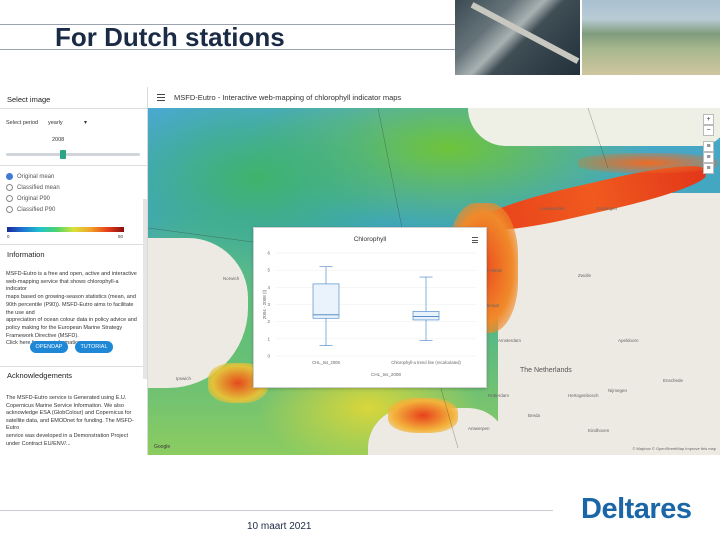  Describe the element at coordinates (360, 37) in the screenshot. I see `slide-header: For Dutch stations` at that location.